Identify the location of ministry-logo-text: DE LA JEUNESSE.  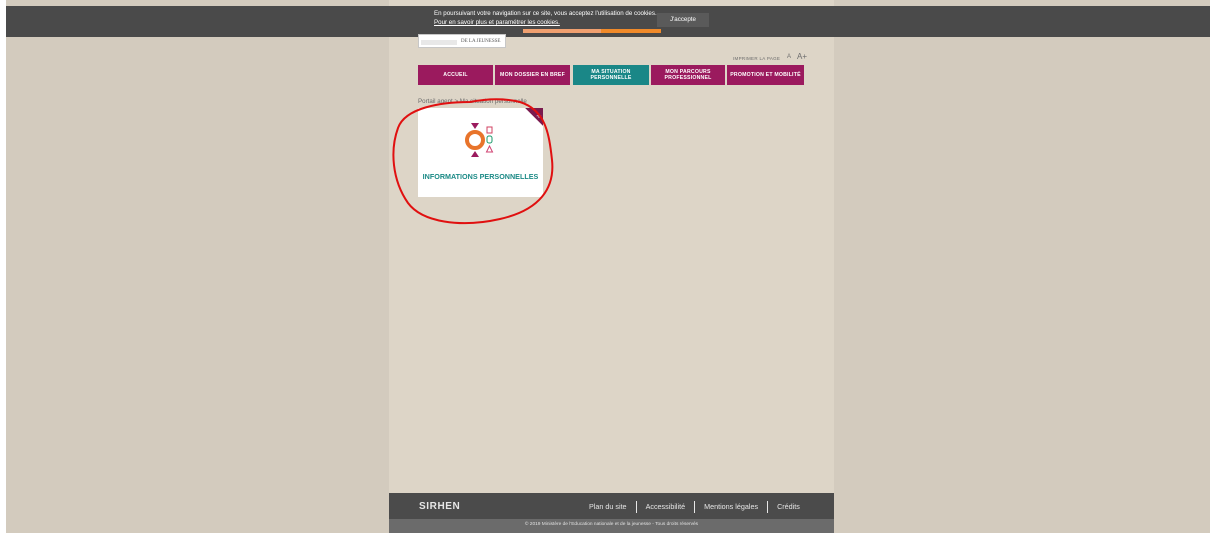
(481, 41).